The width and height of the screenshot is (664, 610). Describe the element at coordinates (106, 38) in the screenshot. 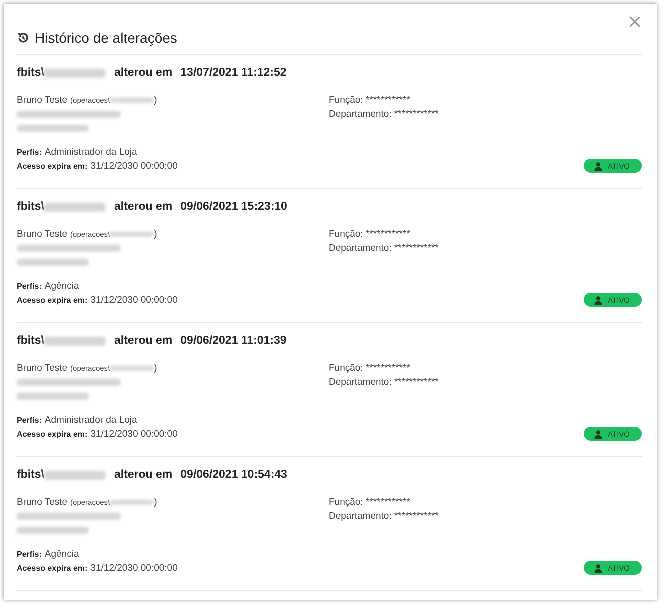

I see `dialog-title: Histórico de alterações` at that location.